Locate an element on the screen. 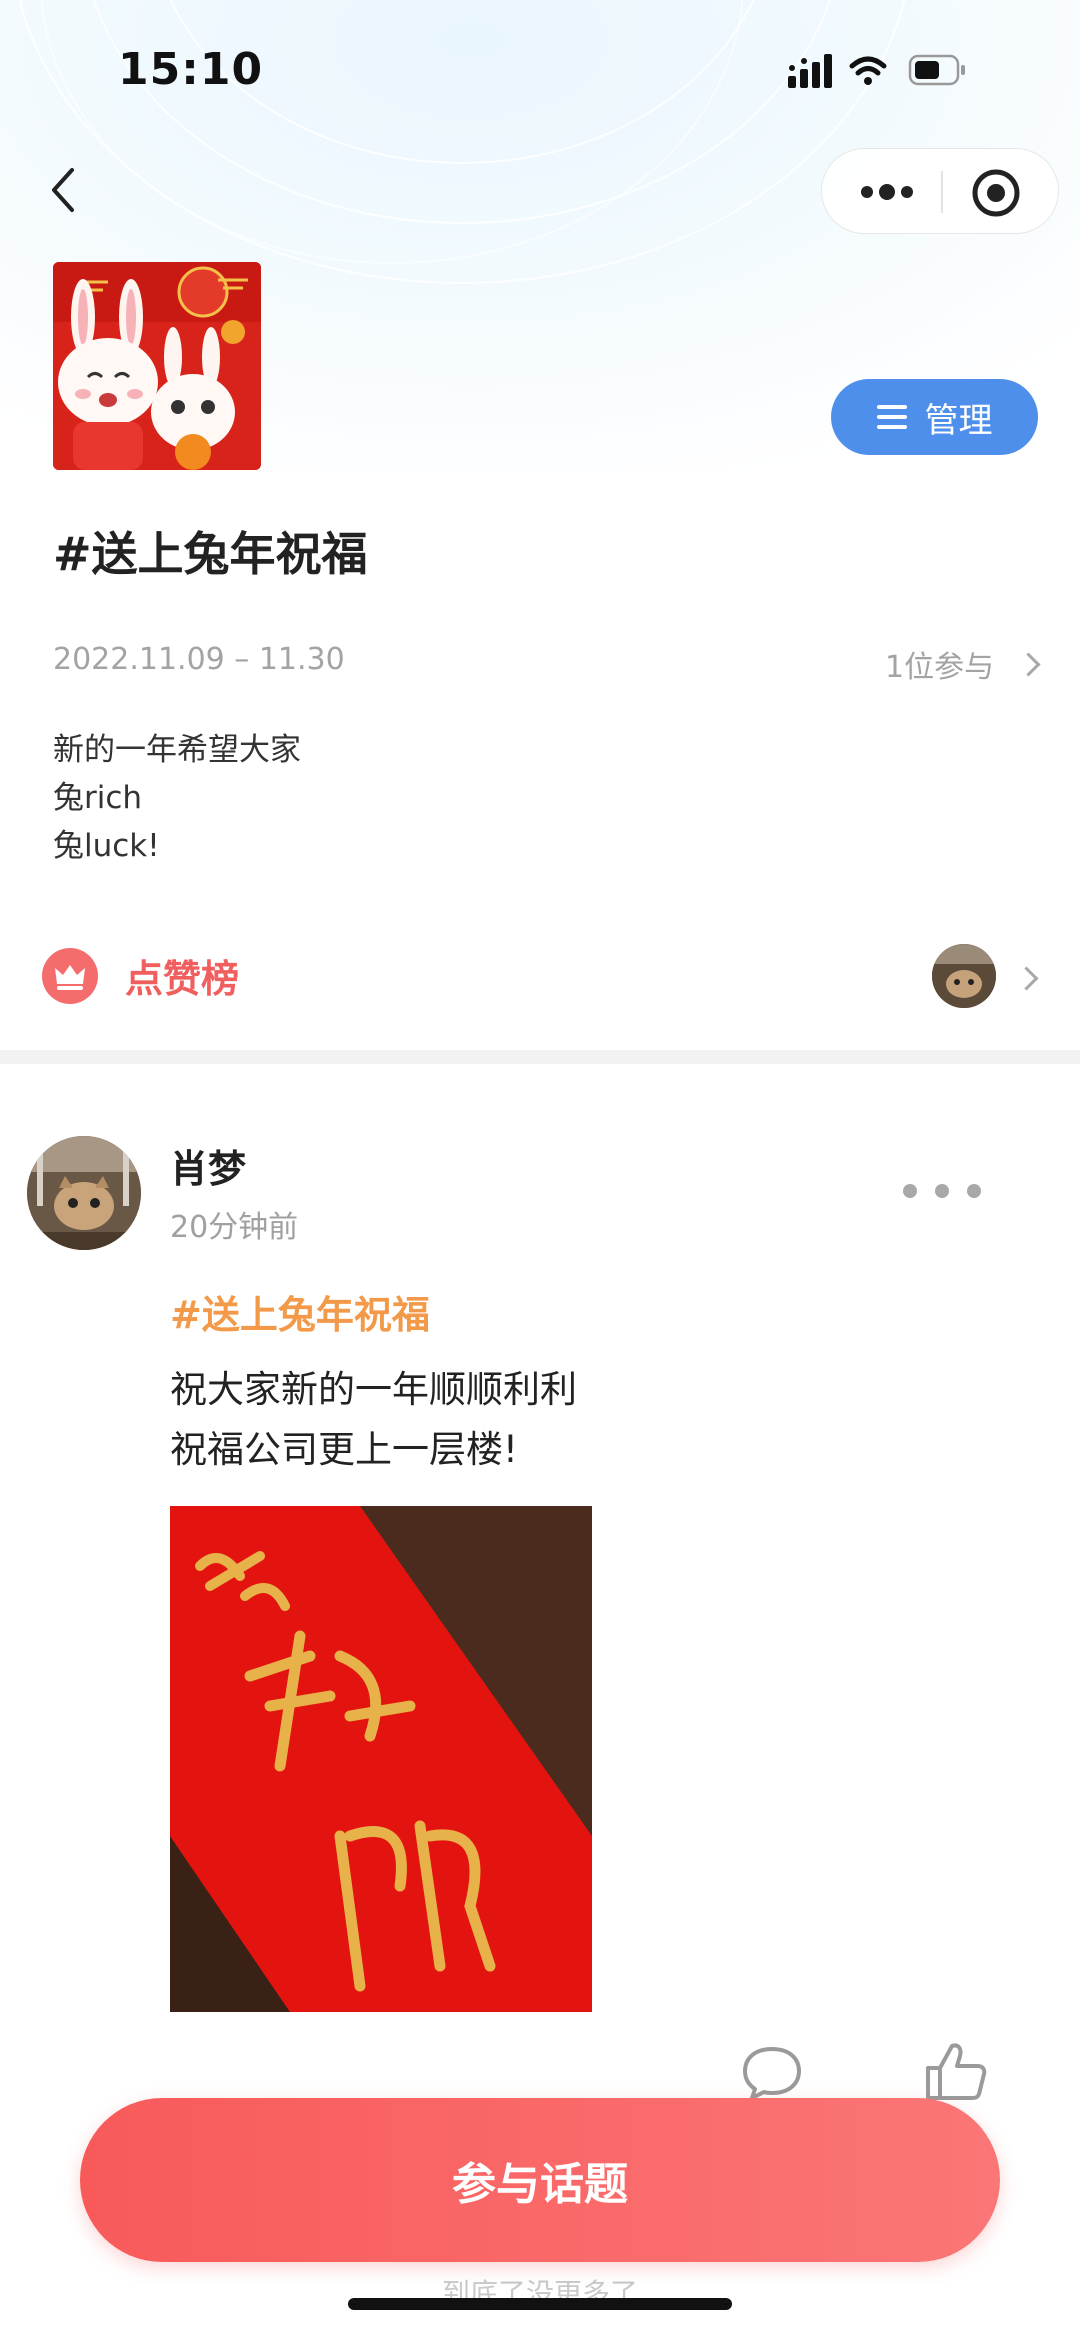 This screenshot has width=1080, height=2337. close-miniprogram-button is located at coordinates (996, 193).